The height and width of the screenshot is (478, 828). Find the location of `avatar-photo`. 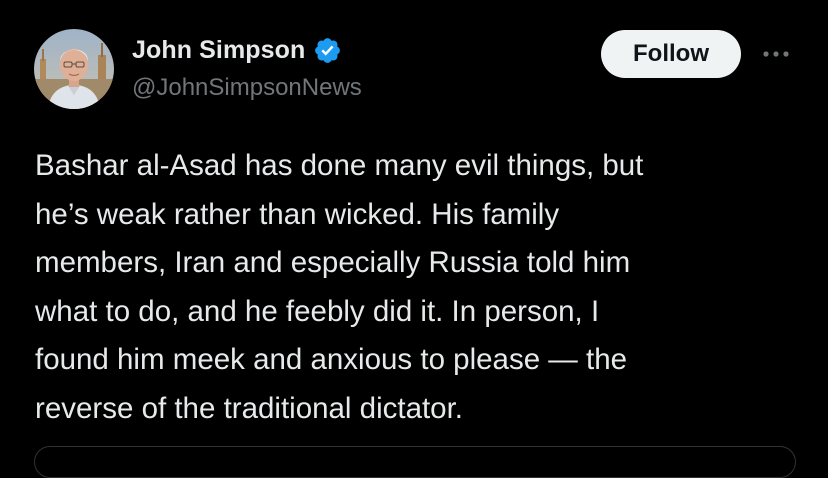

avatar-photo is located at coordinates (74, 69).